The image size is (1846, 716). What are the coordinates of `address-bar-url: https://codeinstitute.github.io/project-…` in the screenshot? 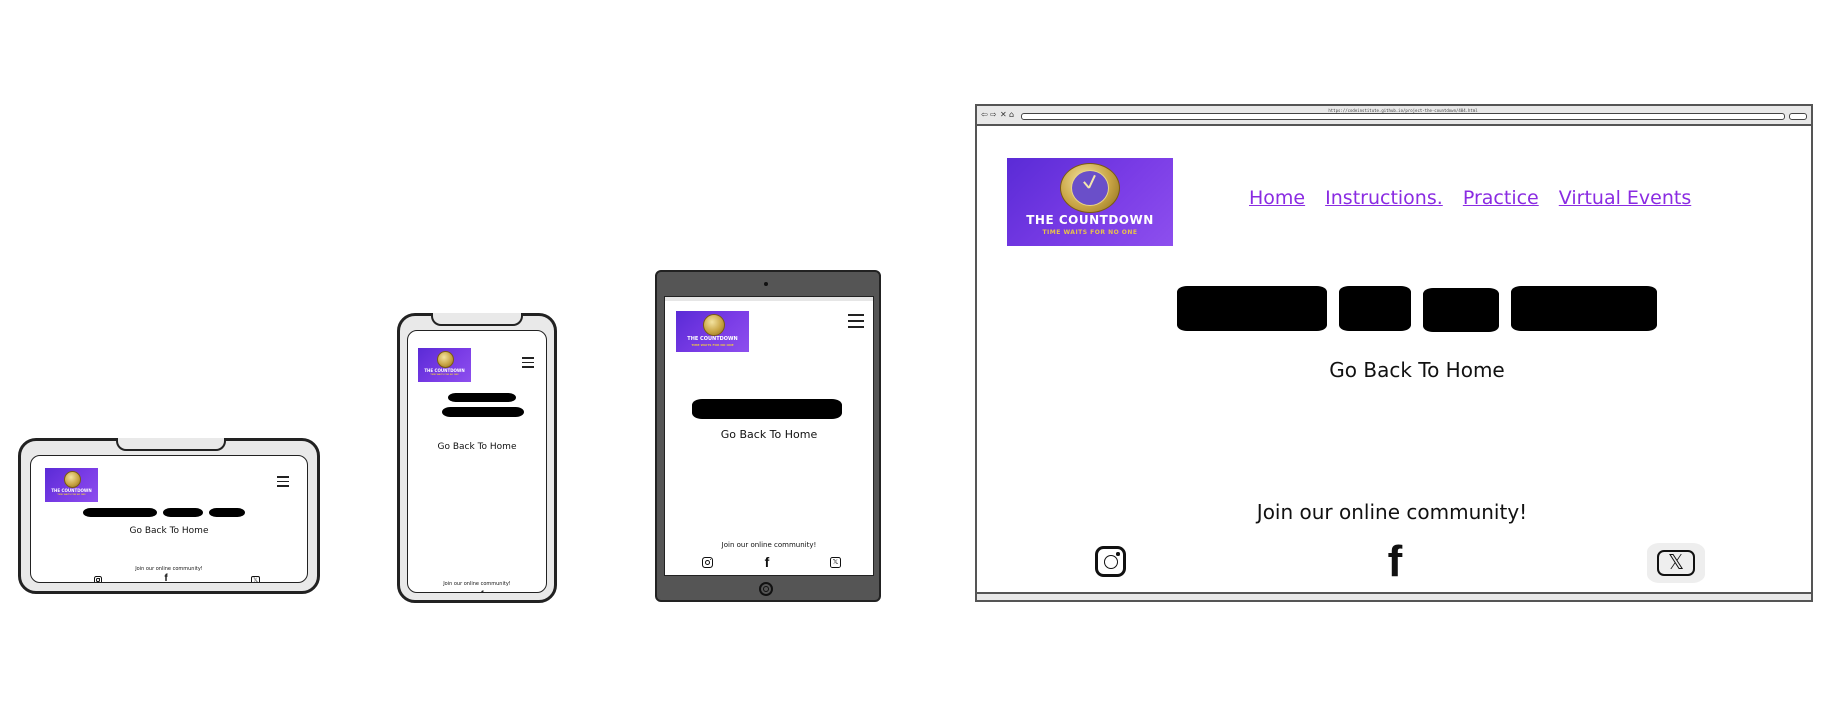 It's located at (1403, 110).